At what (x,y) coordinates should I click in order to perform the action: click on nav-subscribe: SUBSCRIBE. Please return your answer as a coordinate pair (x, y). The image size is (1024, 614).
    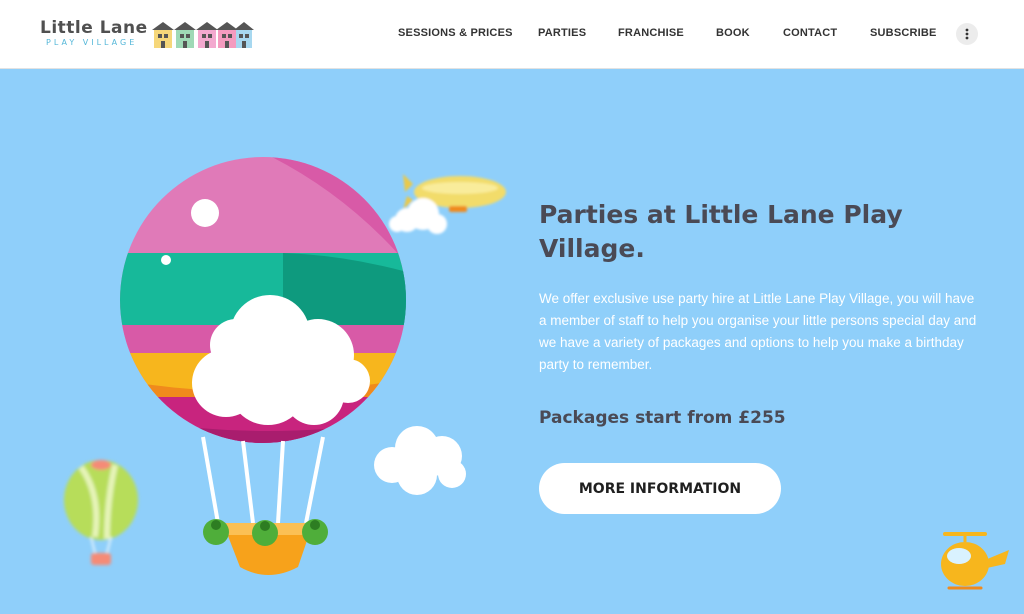
    Looking at the image, I should click on (903, 33).